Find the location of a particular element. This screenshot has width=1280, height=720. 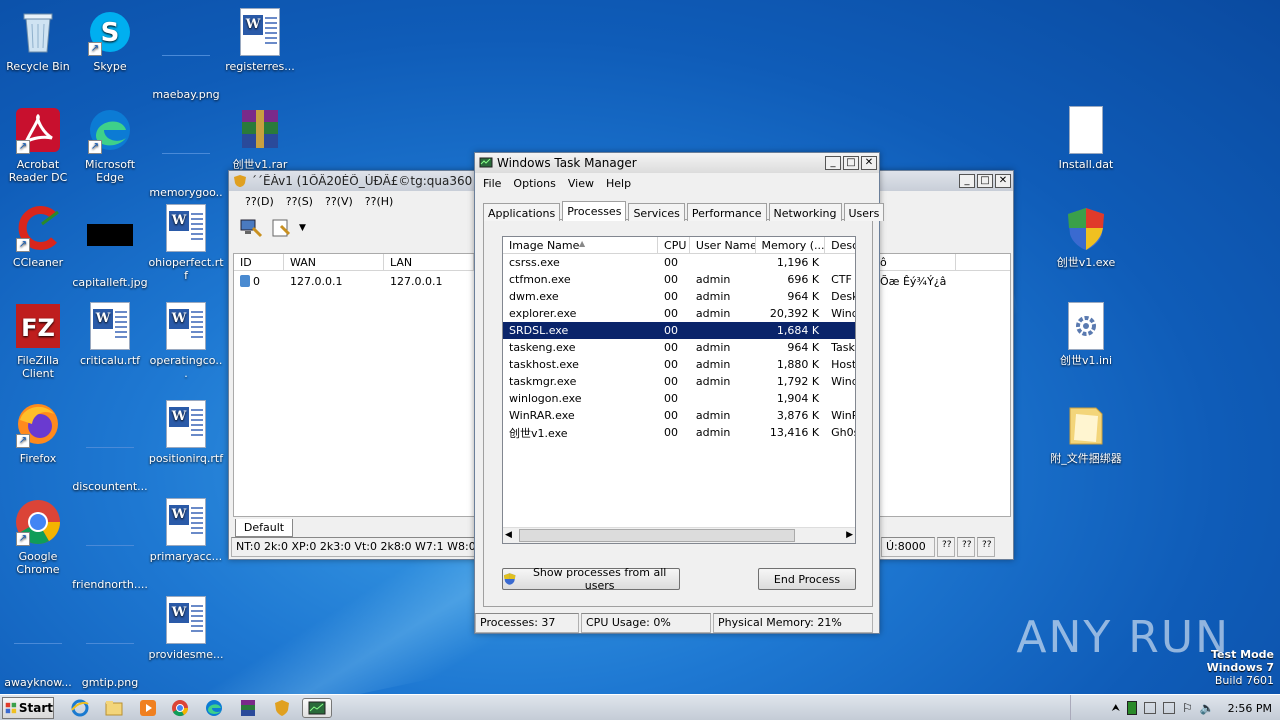

tab-networking: Networking is located at coordinates (805, 212).